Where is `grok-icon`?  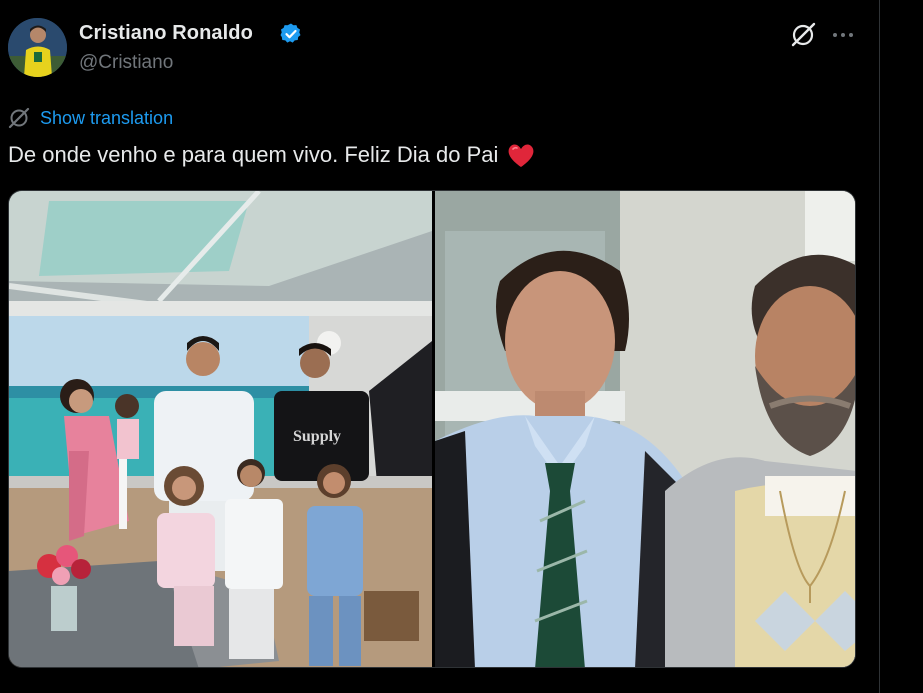 grok-icon is located at coordinates (803, 35).